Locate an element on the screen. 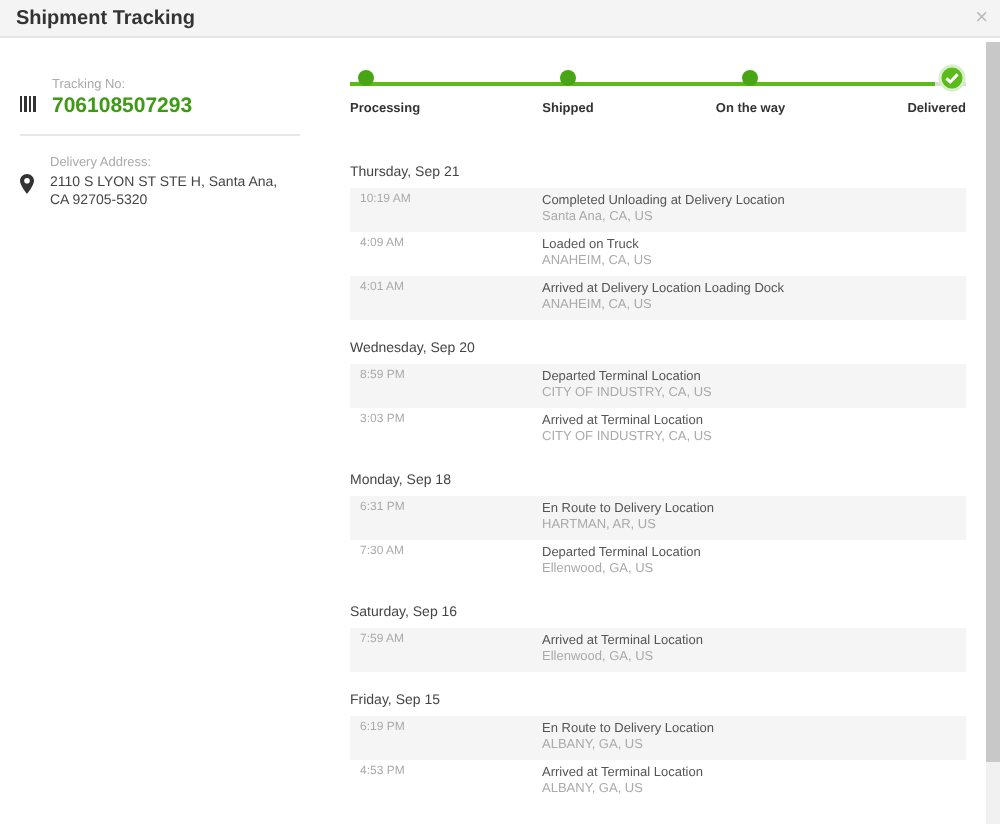 The width and height of the screenshot is (1000, 824). tracking-number: 706108507293 is located at coordinates (122, 106).